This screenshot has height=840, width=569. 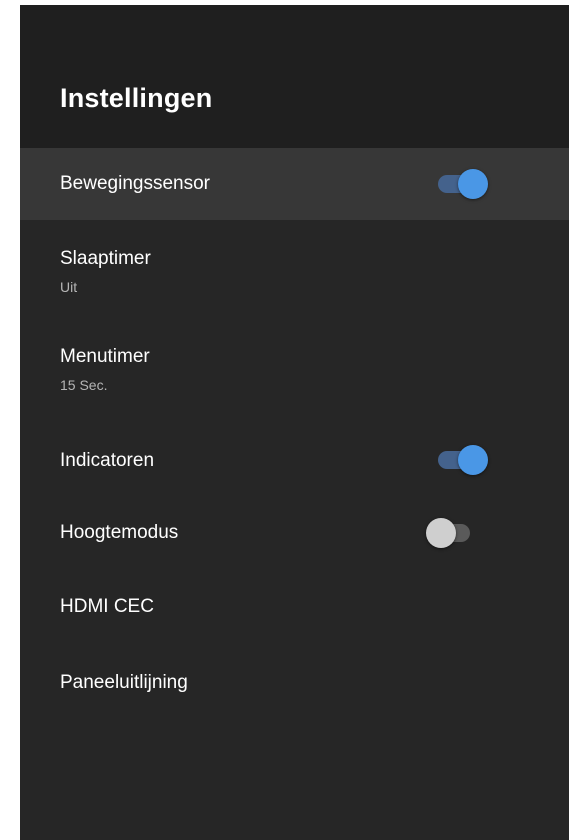 I want to click on menu-item-sublabel: Uit, so click(x=69, y=287).